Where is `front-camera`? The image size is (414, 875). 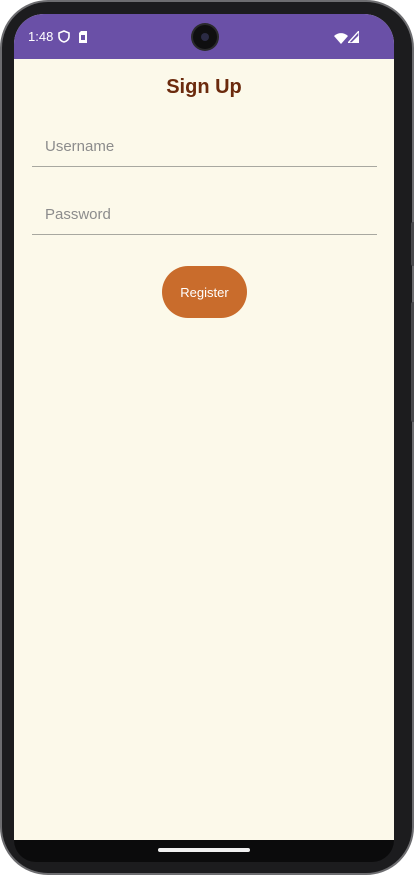 front-camera is located at coordinates (205, 37).